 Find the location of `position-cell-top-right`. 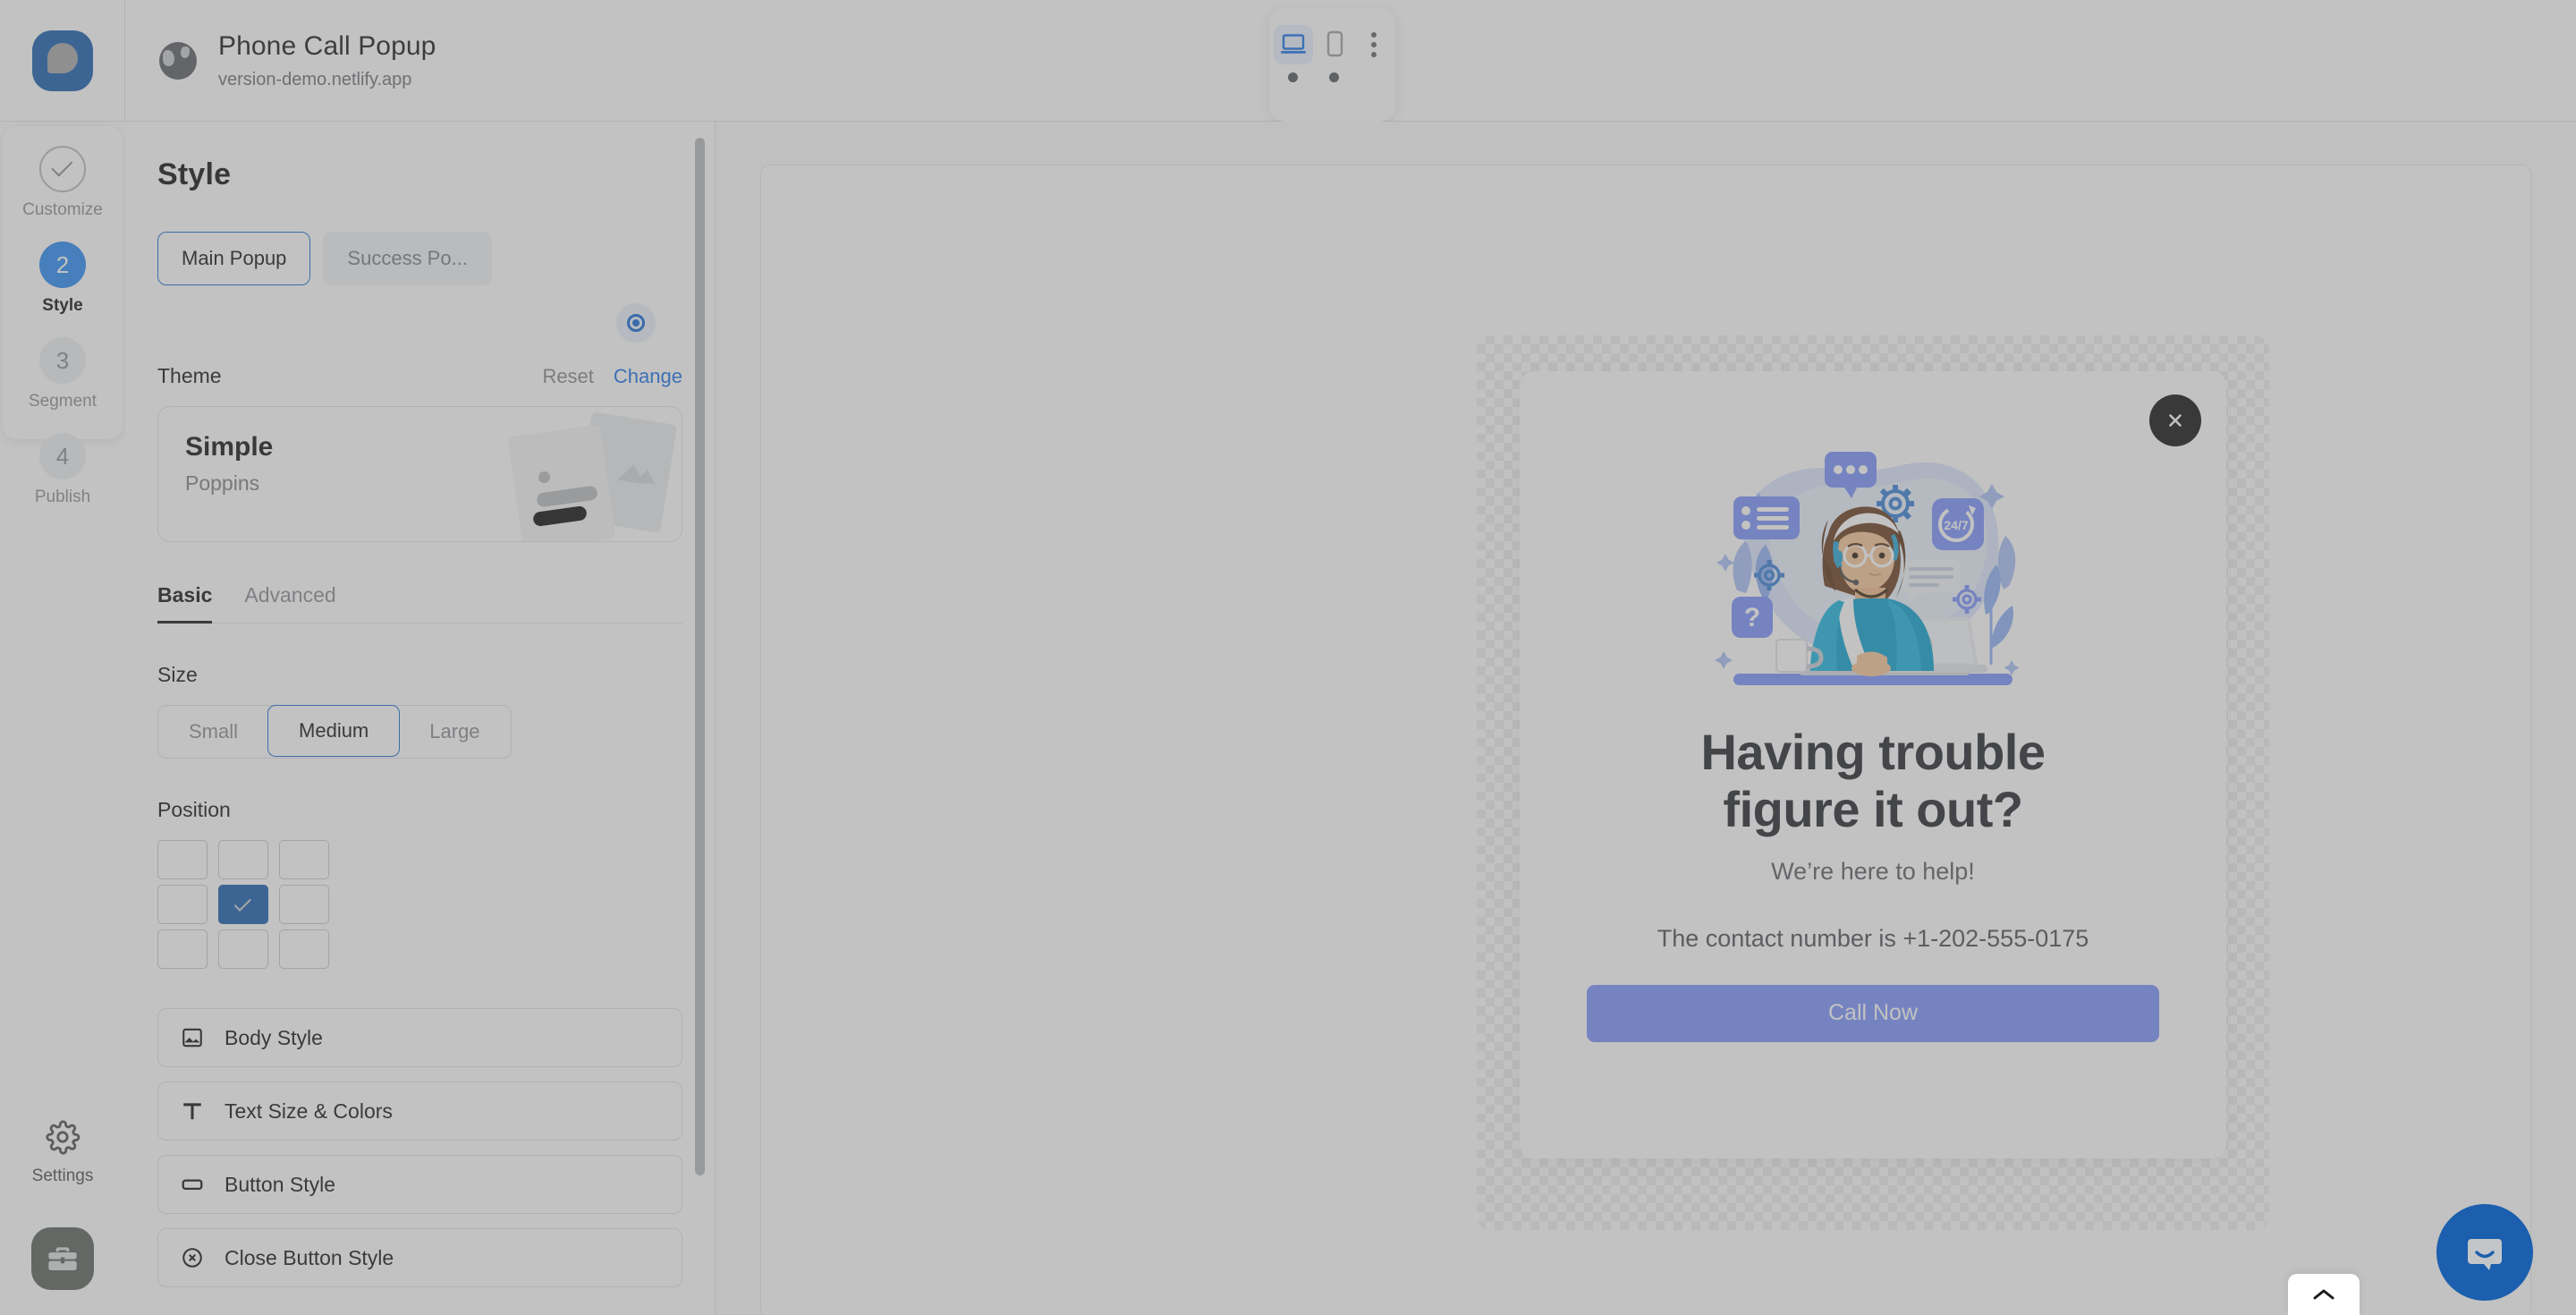

position-cell-top-right is located at coordinates (304, 859).